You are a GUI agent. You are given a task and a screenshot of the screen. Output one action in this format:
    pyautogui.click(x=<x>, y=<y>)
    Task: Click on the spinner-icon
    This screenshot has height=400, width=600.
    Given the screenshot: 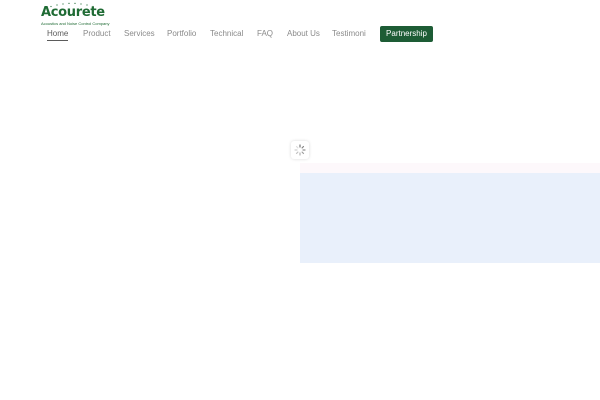 What is the action you would take?
    pyautogui.click(x=300, y=150)
    